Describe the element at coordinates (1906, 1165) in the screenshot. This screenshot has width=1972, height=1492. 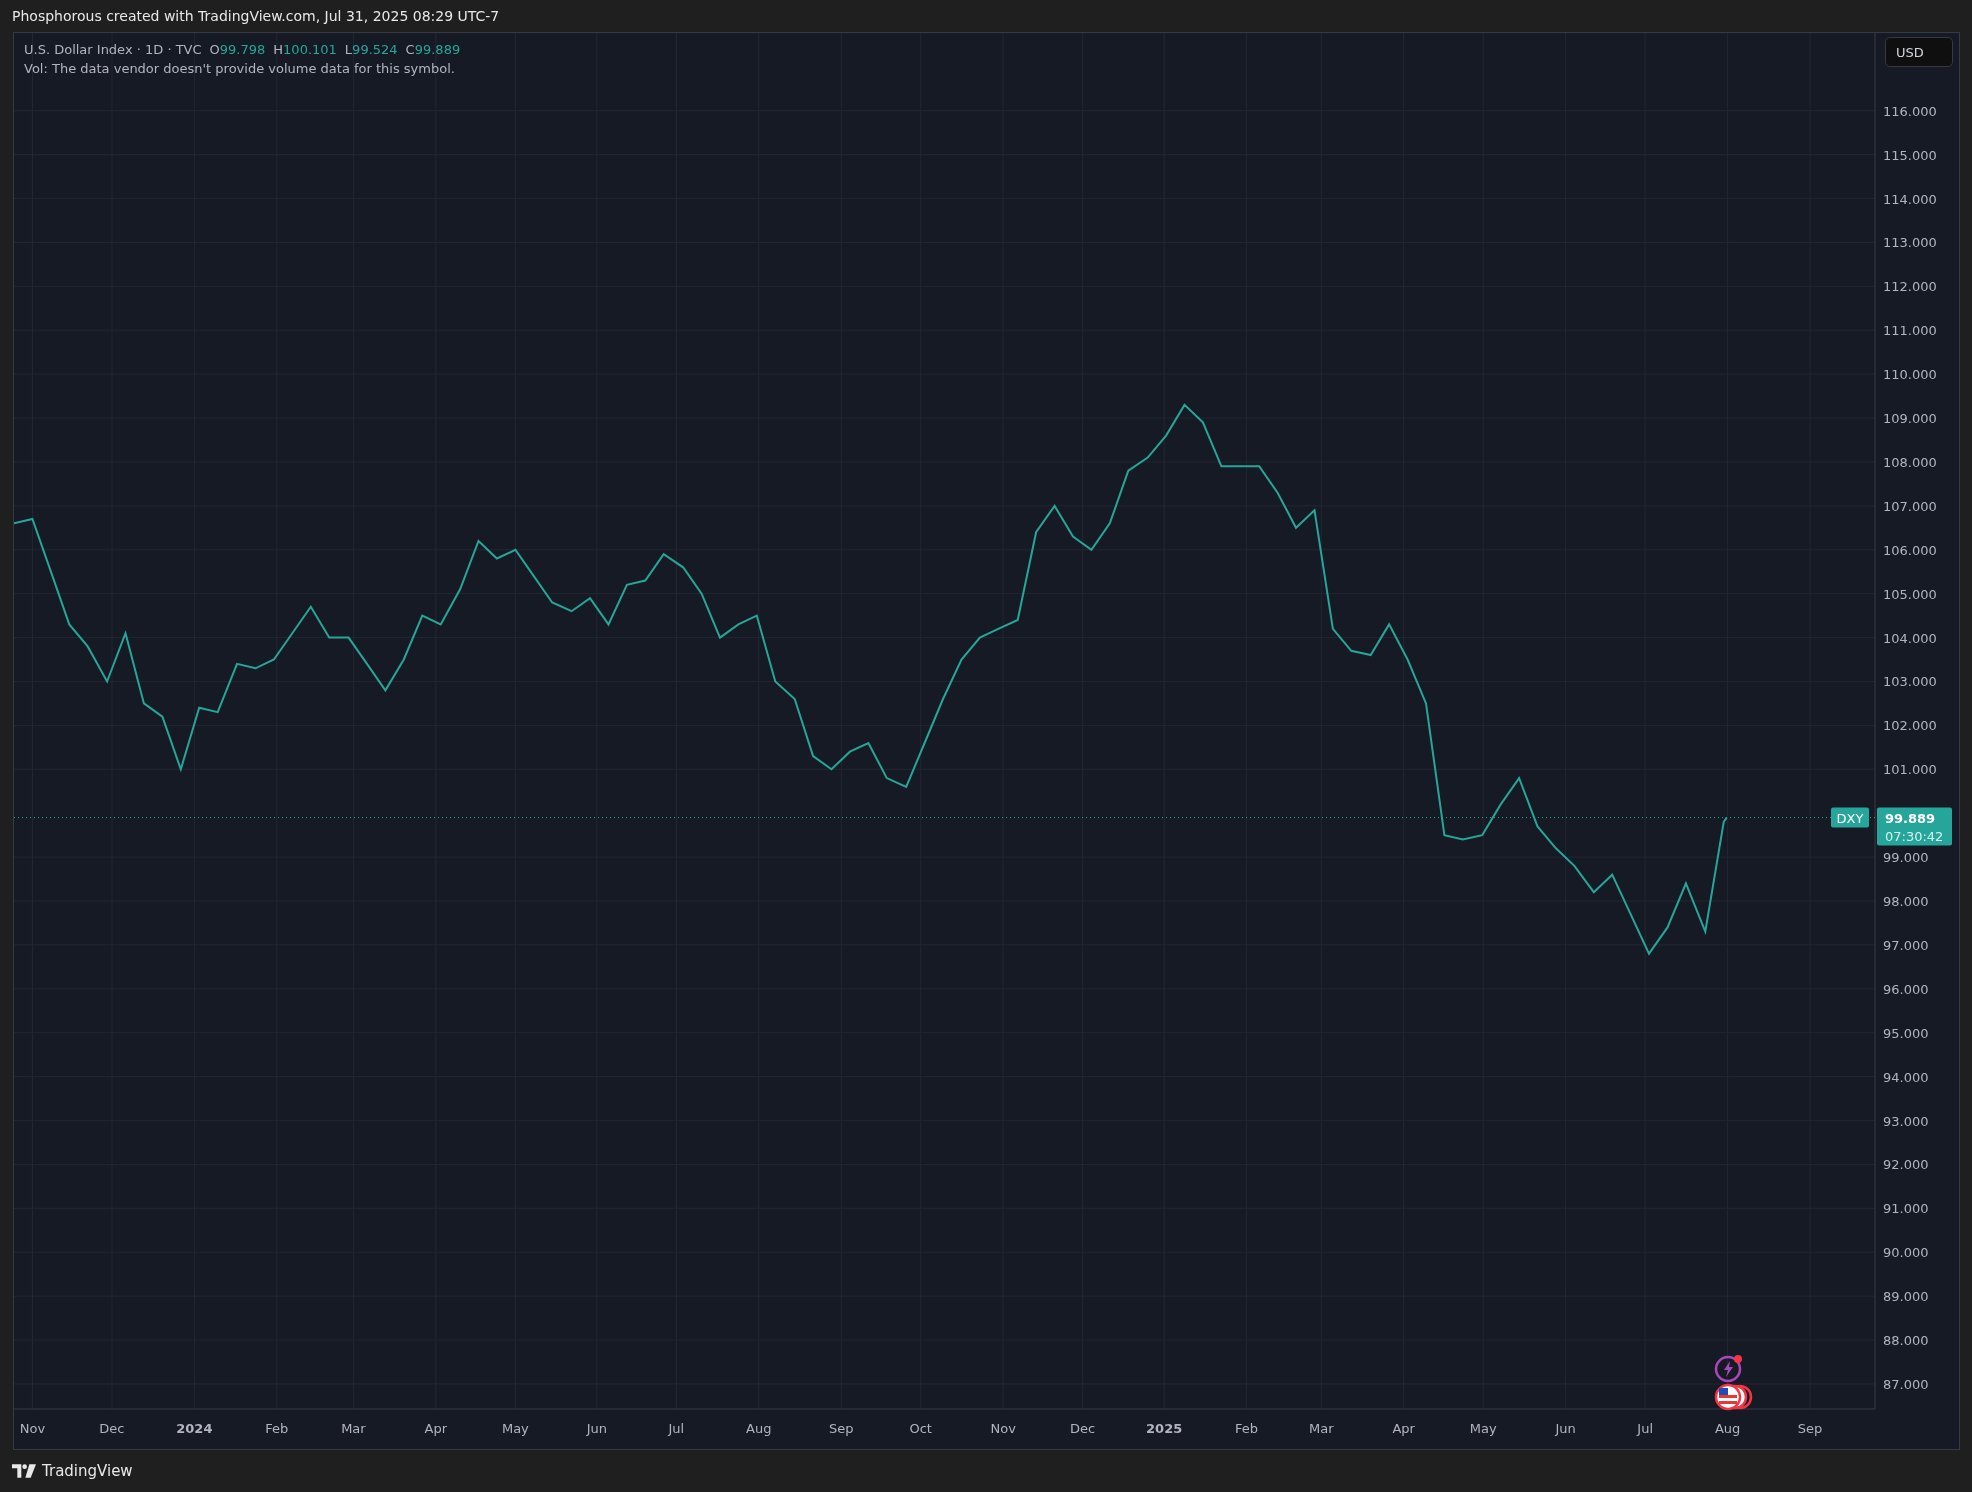
I see `price-axis-label: 92.000` at that location.